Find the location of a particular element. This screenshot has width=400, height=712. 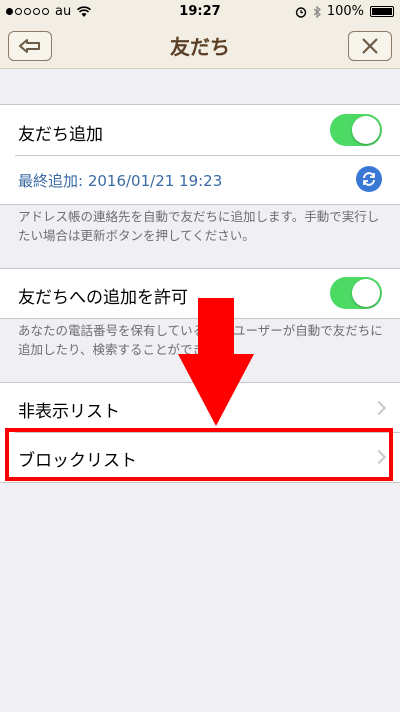

battery-icon is located at coordinates (382, 11).